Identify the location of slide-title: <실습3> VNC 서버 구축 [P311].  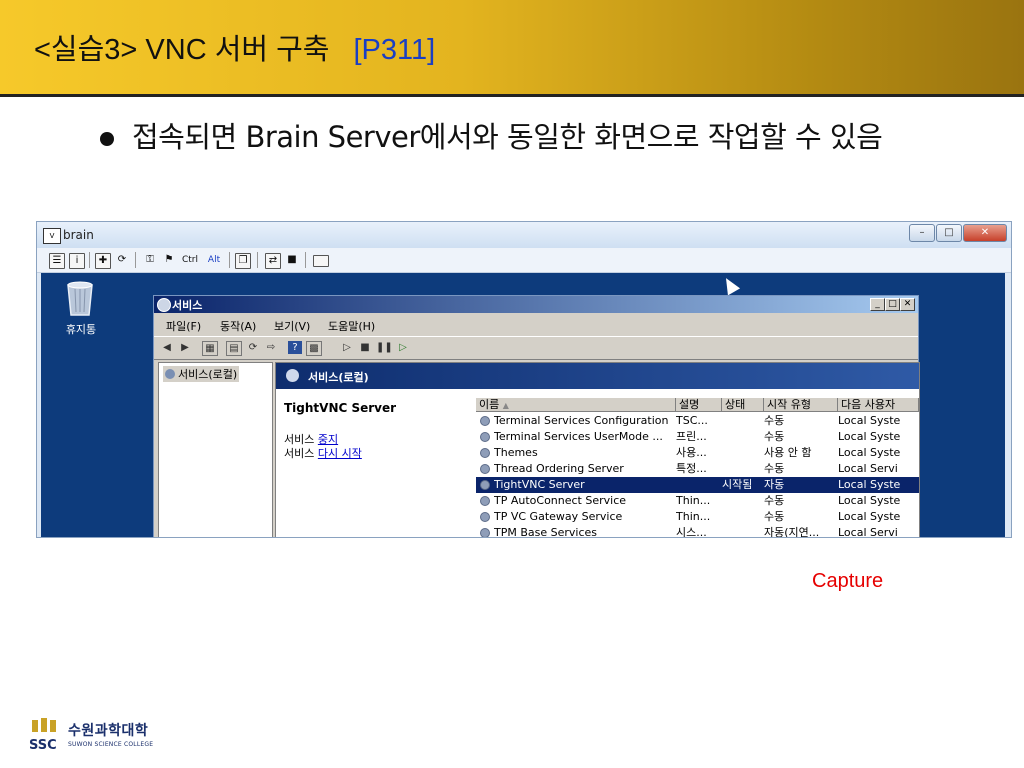
(234, 47).